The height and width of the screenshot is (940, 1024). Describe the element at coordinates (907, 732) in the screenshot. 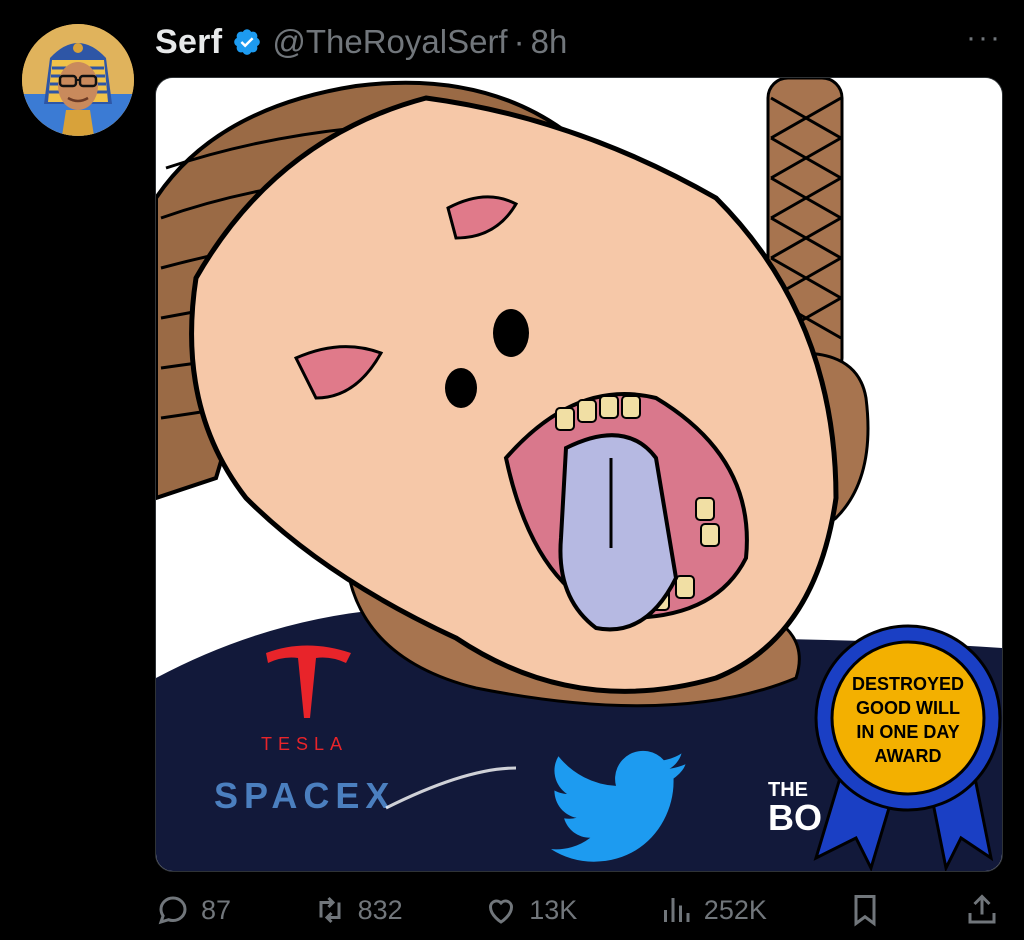

I see `award-line-3: IN ONE DAY` at that location.